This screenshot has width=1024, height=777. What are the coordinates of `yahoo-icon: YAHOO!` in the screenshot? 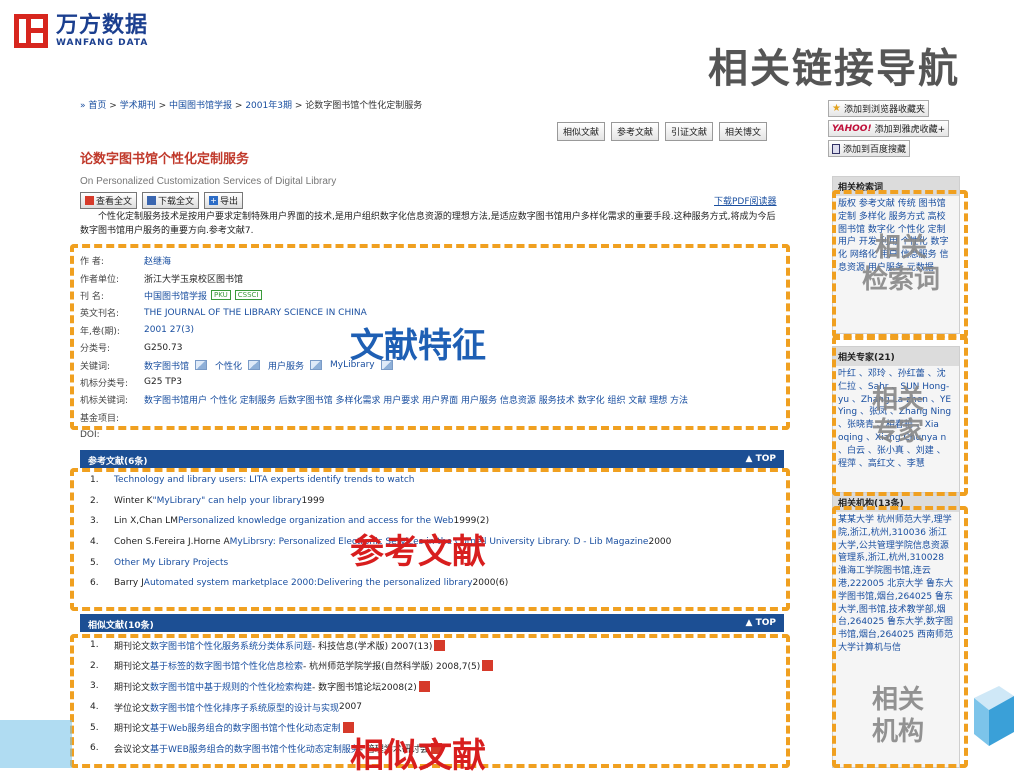 It's located at (852, 128).